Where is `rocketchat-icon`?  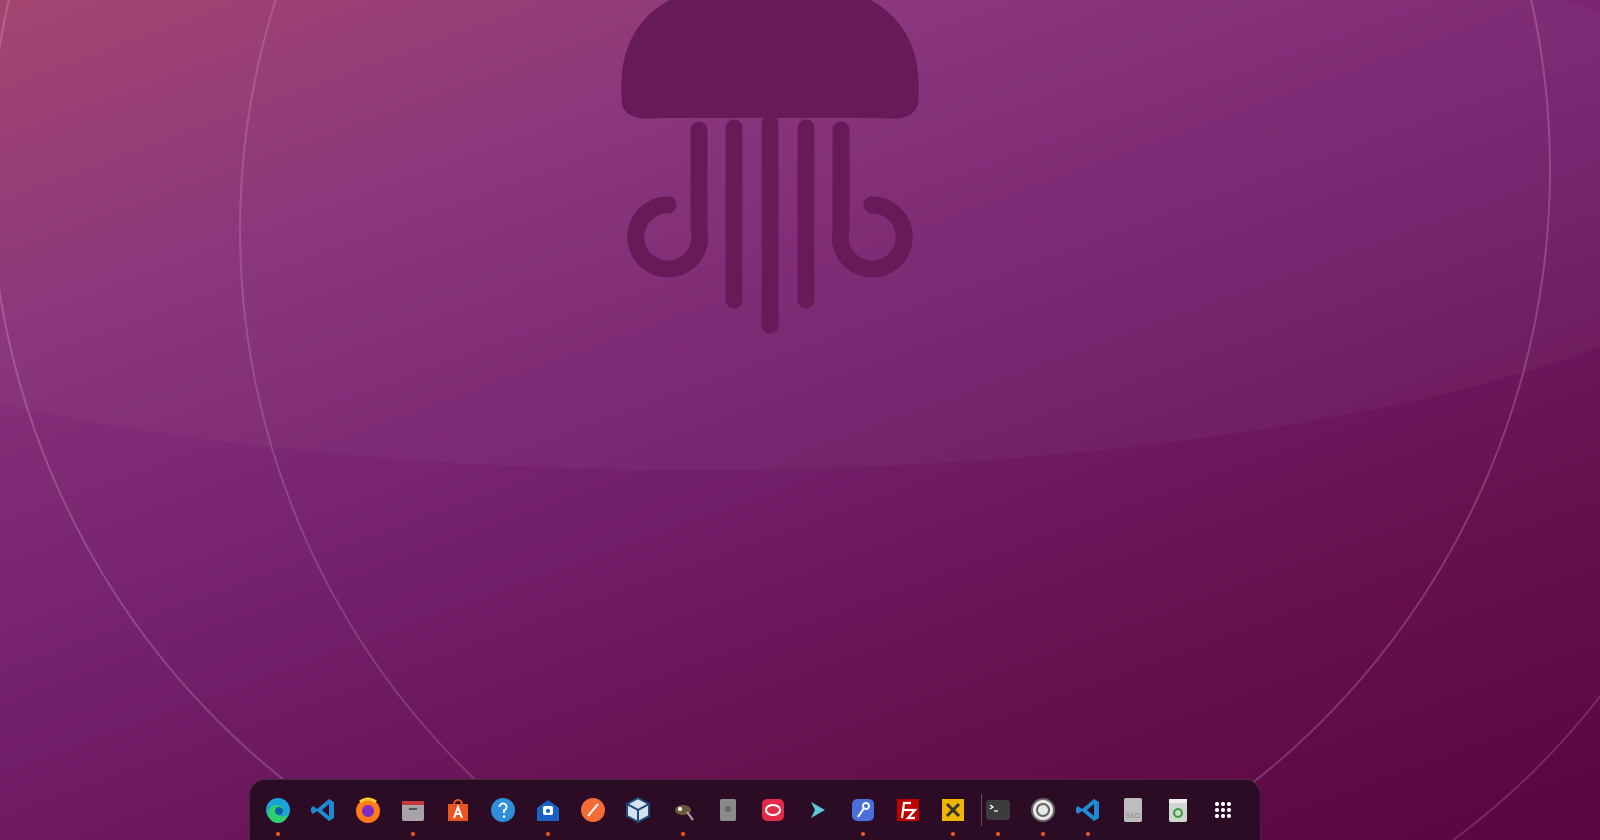 rocketchat-icon is located at coordinates (773, 810).